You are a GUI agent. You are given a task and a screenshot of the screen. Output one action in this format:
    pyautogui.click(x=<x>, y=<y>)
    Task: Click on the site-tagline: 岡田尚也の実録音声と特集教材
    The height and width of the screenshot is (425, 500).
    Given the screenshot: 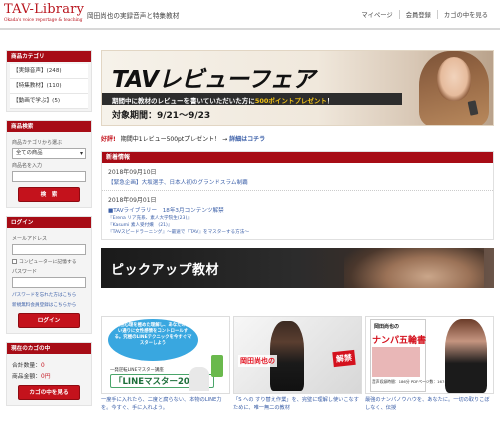 What is the action you would take?
    pyautogui.click(x=133, y=16)
    